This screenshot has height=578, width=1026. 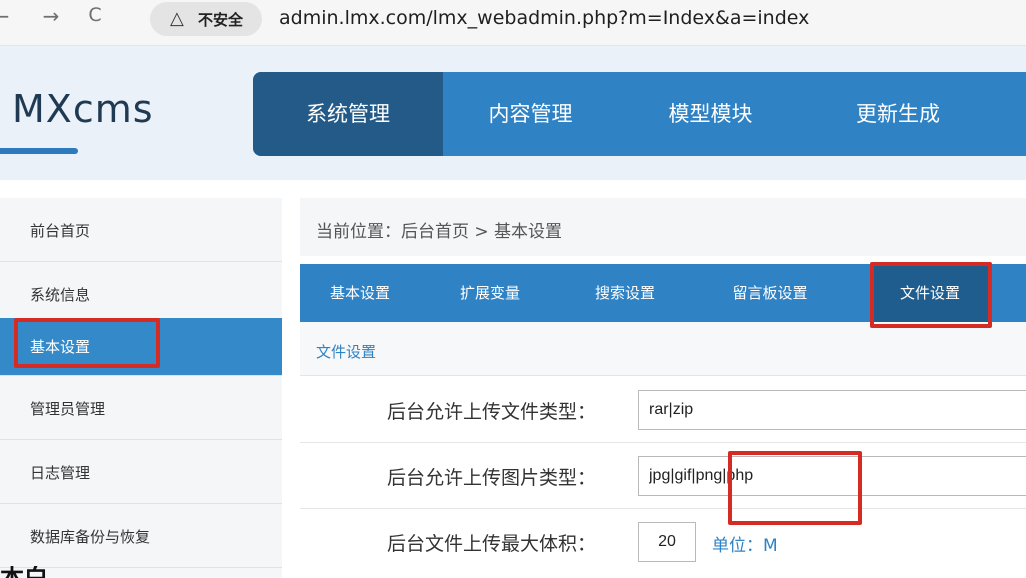 What do you see at coordinates (663, 227) in the screenshot?
I see `breadcrumb: 当前位置：后台首页 > 基本设置` at bounding box center [663, 227].